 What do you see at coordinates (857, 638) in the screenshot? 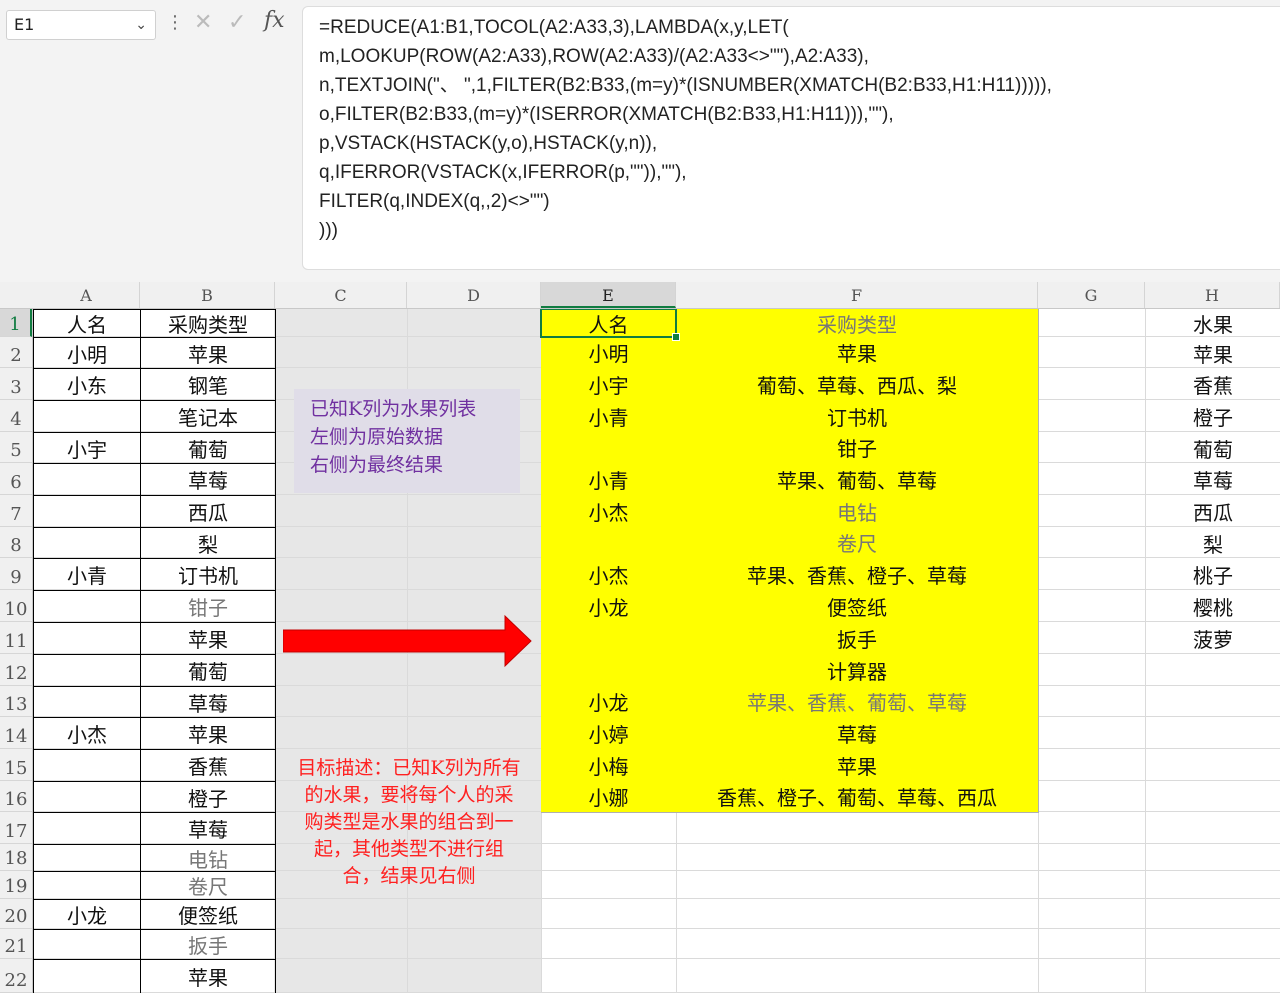
I see `result-cell: 扳手` at bounding box center [857, 638].